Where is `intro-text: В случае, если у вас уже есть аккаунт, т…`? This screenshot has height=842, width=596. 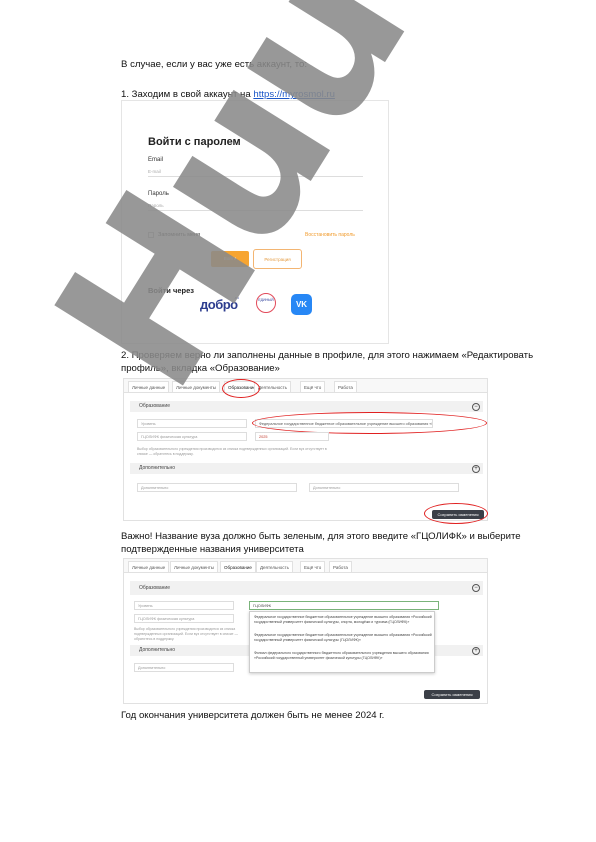
intro-text: В случае, если у вас уже есть аккаунт, т… is located at coordinates (214, 64).